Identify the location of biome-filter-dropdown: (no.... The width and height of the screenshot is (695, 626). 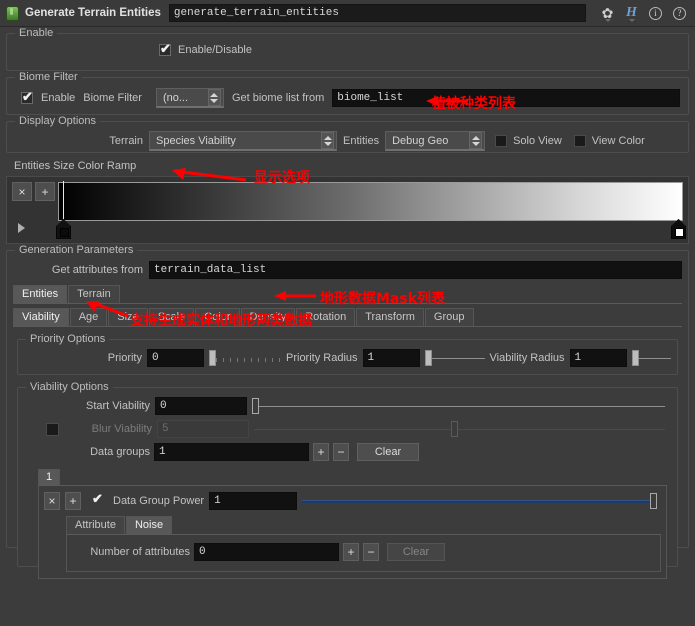
(189, 98).